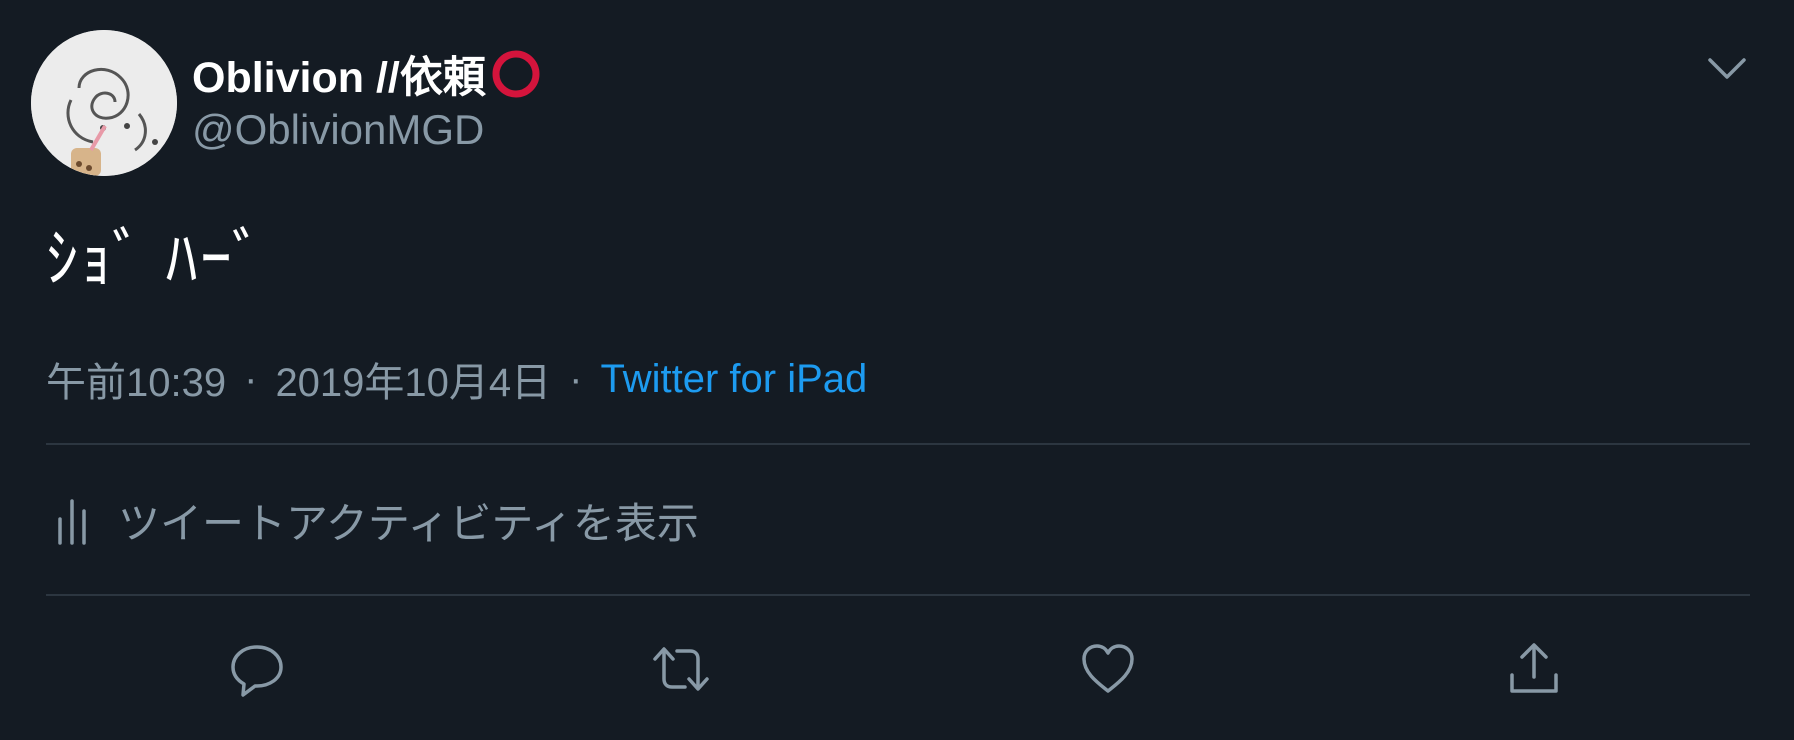 This screenshot has height=740, width=1794. What do you see at coordinates (156, 259) in the screenshot?
I see `tweet-text: ｼｮﾞ ﾊｰﾞ` at bounding box center [156, 259].